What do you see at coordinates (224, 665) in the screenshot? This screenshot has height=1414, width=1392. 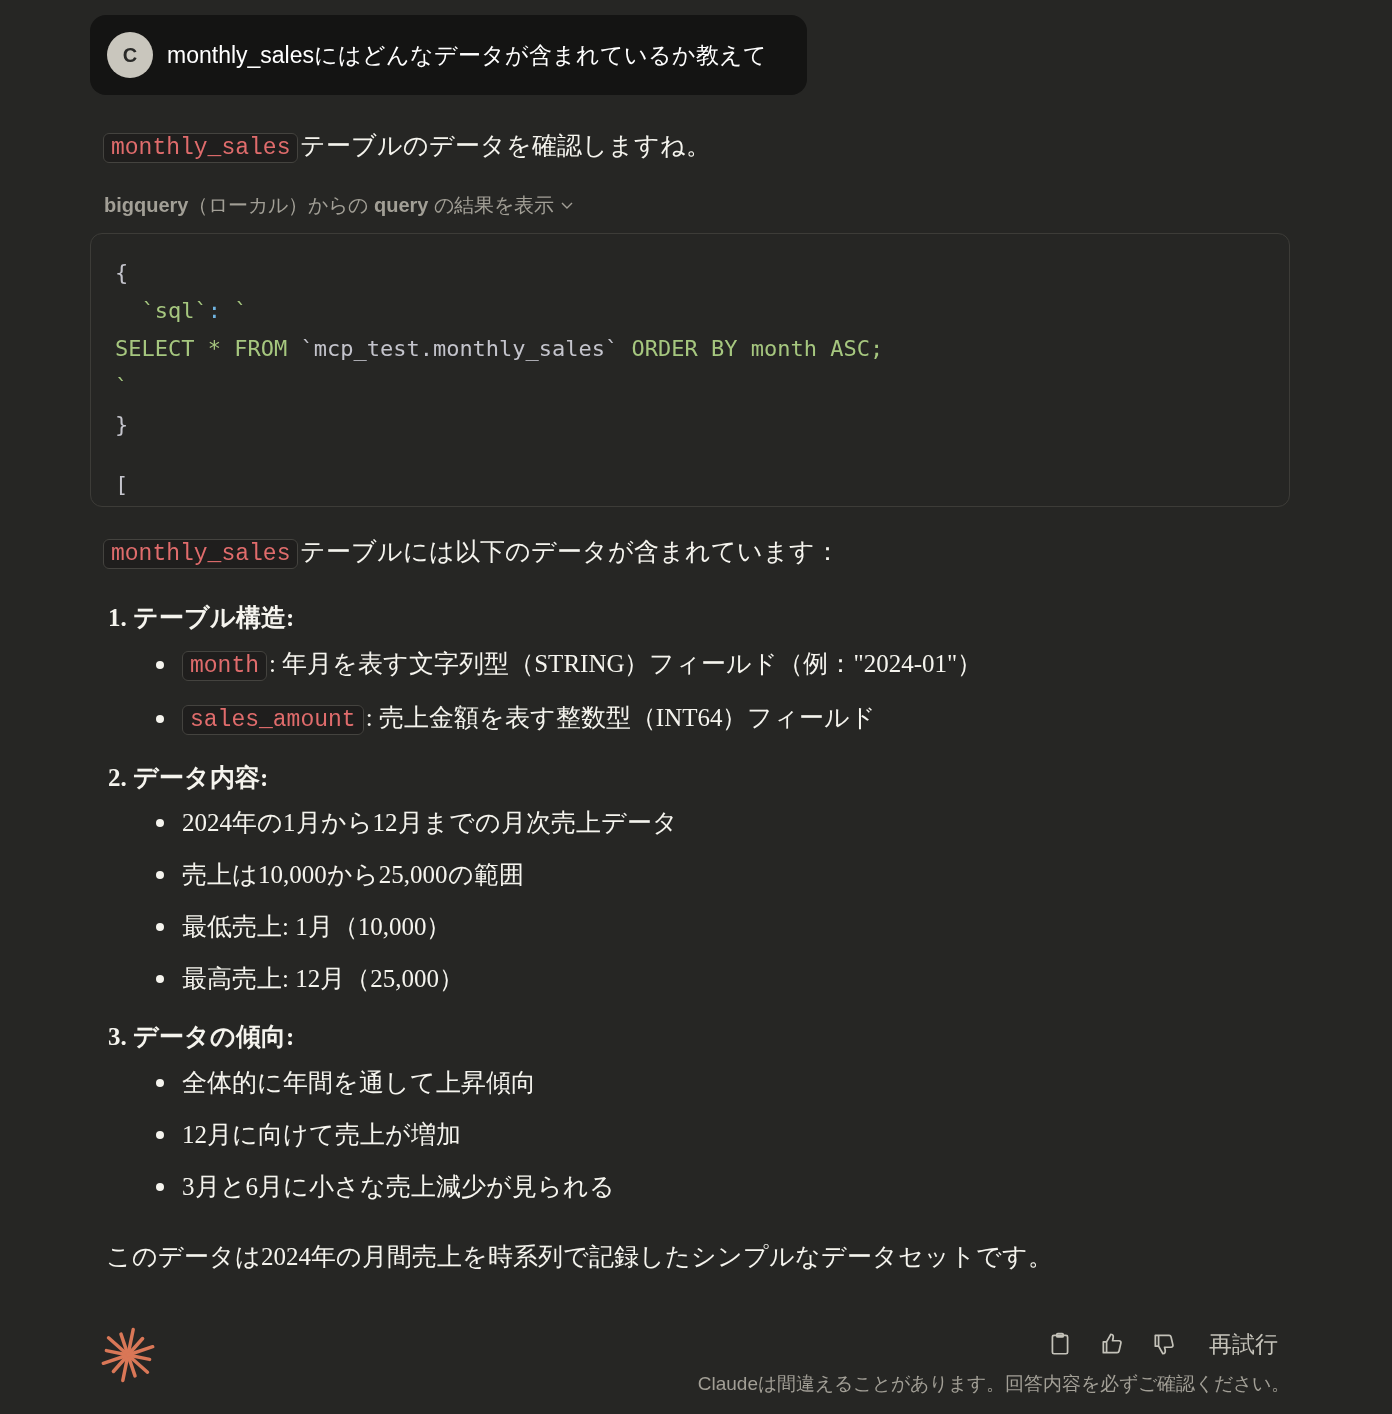 I see `inline-code: month` at bounding box center [224, 665].